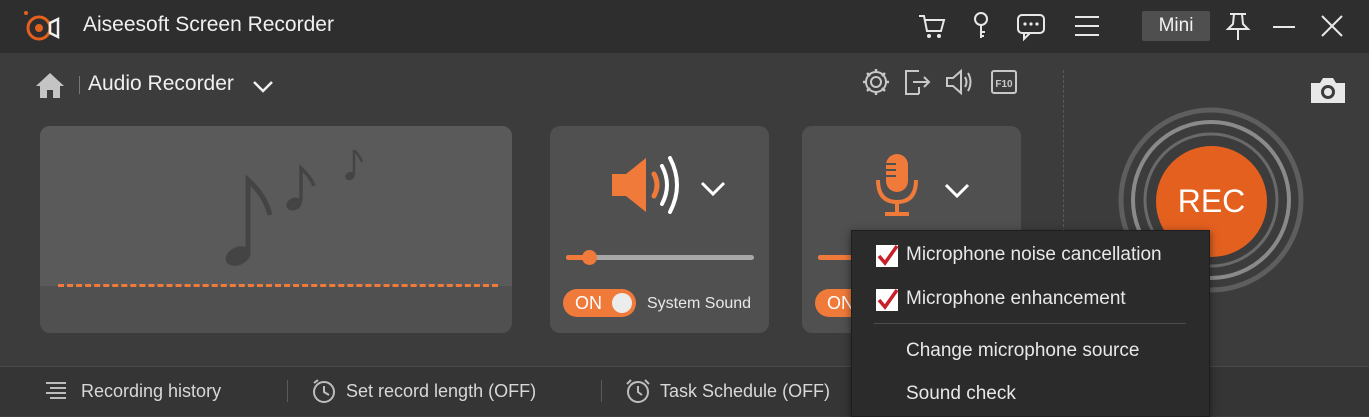 This screenshot has height=417, width=1369. Describe the element at coordinates (208, 24) in the screenshot. I see `app-title: Aiseesoft Screen Recorder` at that location.